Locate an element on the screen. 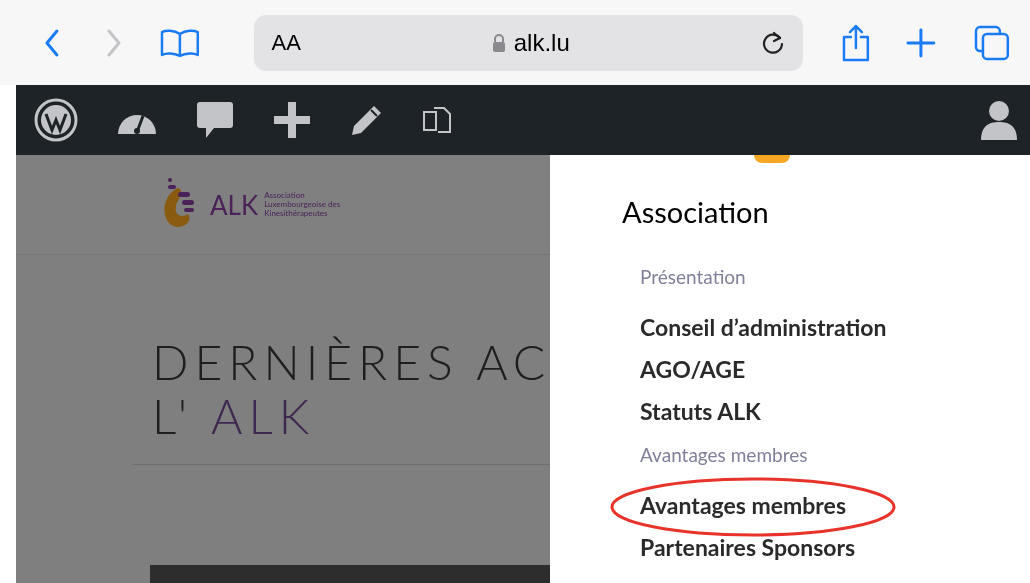  menu-link: Statuts ALK is located at coordinates (700, 411).